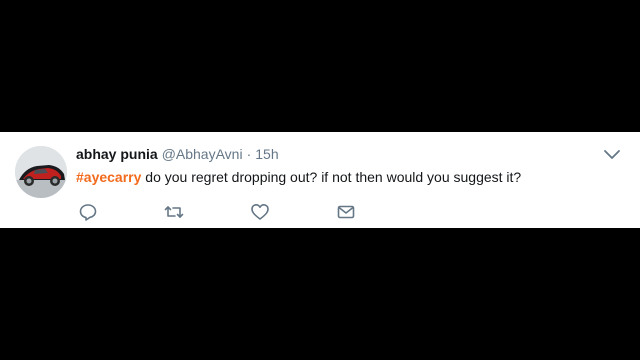  Describe the element at coordinates (202, 154) in the screenshot. I see `user-handle: @AbhayAvni` at that location.